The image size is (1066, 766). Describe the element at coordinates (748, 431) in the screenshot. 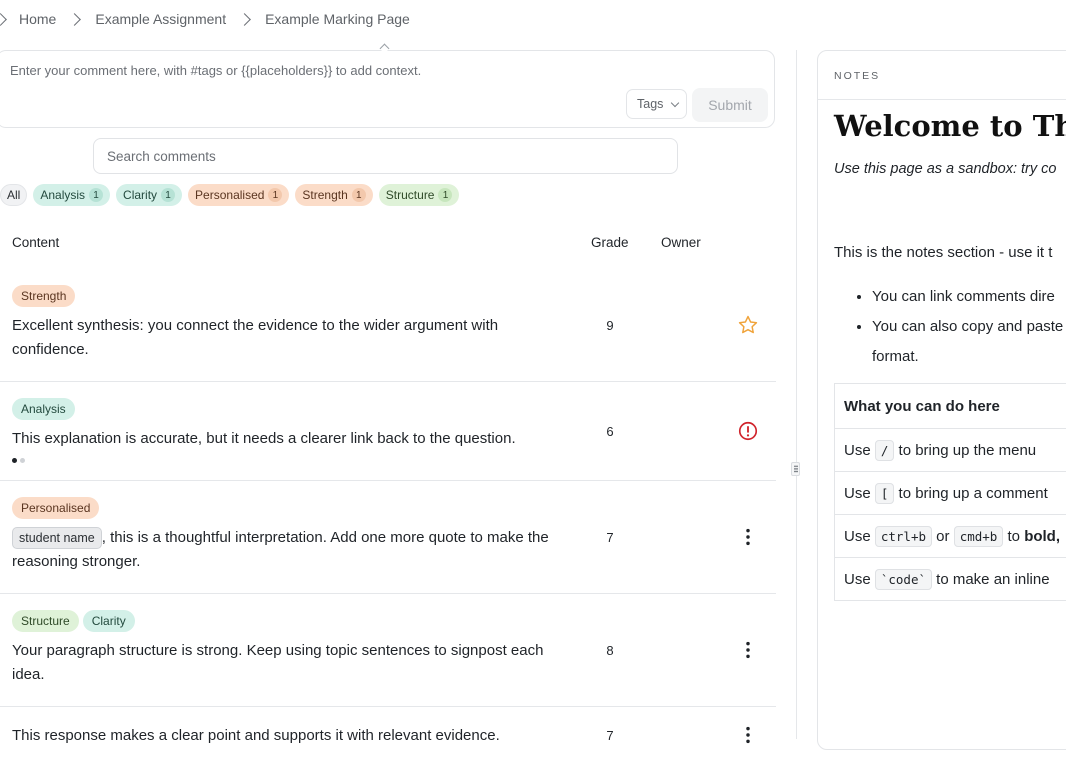

I see `alert-icon` at that location.